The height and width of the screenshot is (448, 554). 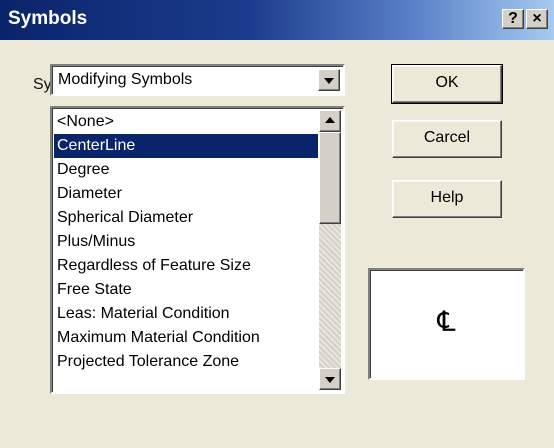 What do you see at coordinates (125, 79) in the screenshot?
I see `symbol-library-value: Modifying Symbols` at bounding box center [125, 79].